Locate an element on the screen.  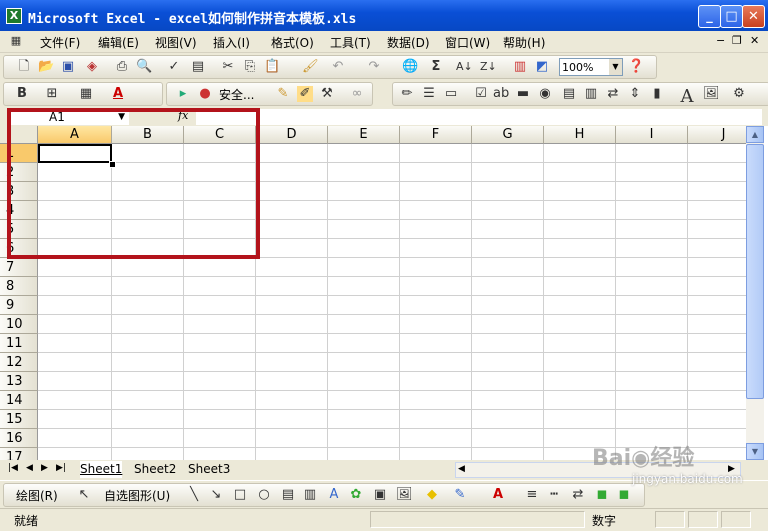
fill-color-icon: ◆ is located at coordinates (432, 495).